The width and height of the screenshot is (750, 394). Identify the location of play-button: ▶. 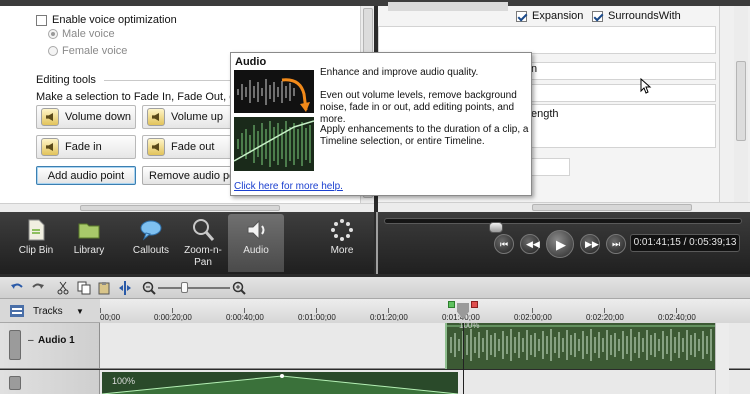
(560, 244).